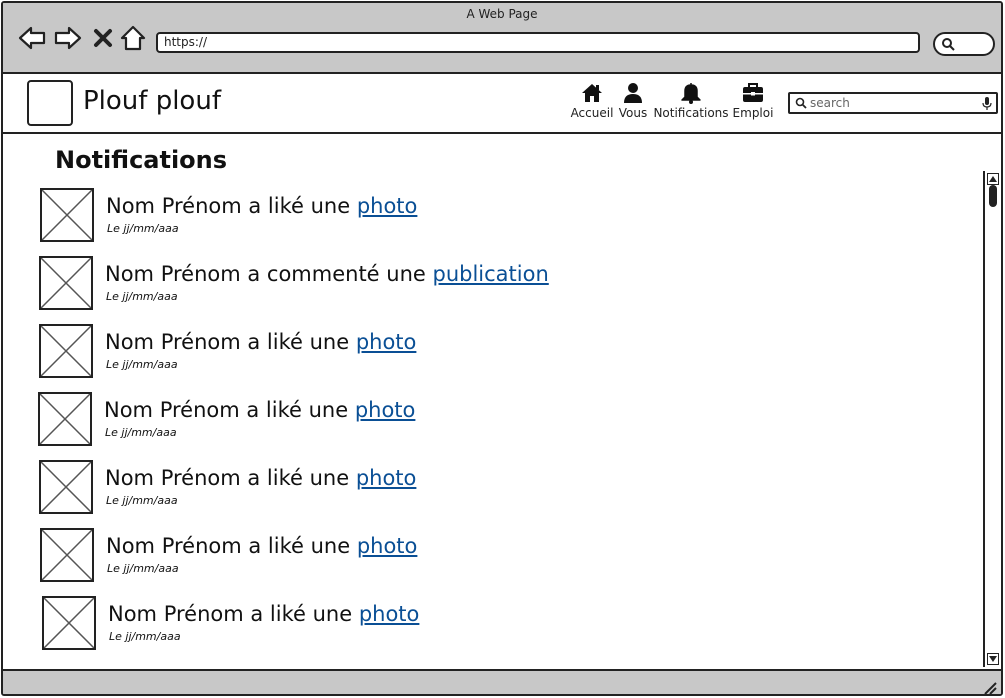  I want to click on nav-item-emploi: Emploi, so click(753, 101).